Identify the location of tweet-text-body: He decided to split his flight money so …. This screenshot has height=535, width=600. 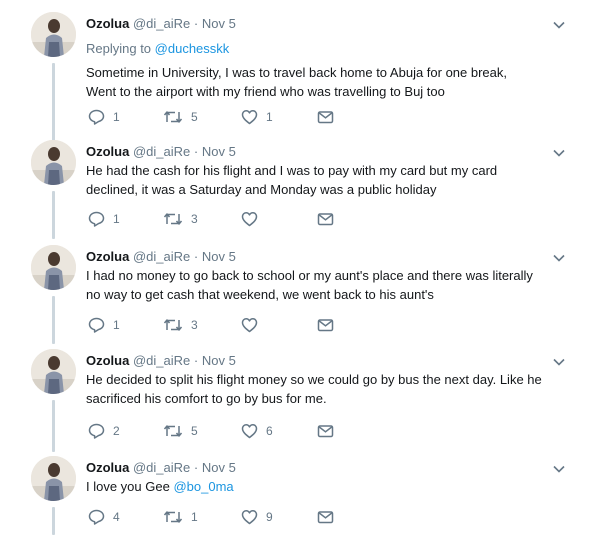
(314, 389).